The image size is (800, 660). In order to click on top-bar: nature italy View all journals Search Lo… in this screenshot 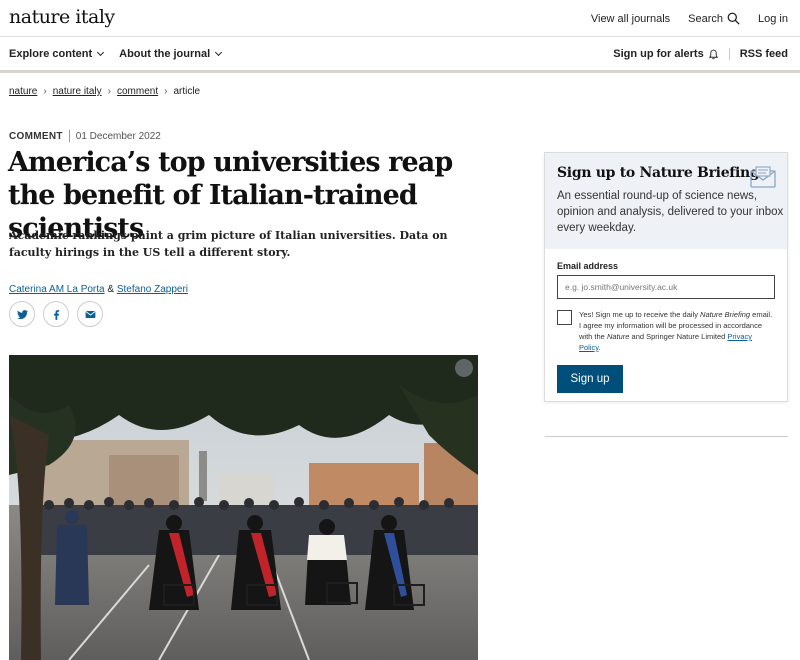, I will do `click(400, 18)`.